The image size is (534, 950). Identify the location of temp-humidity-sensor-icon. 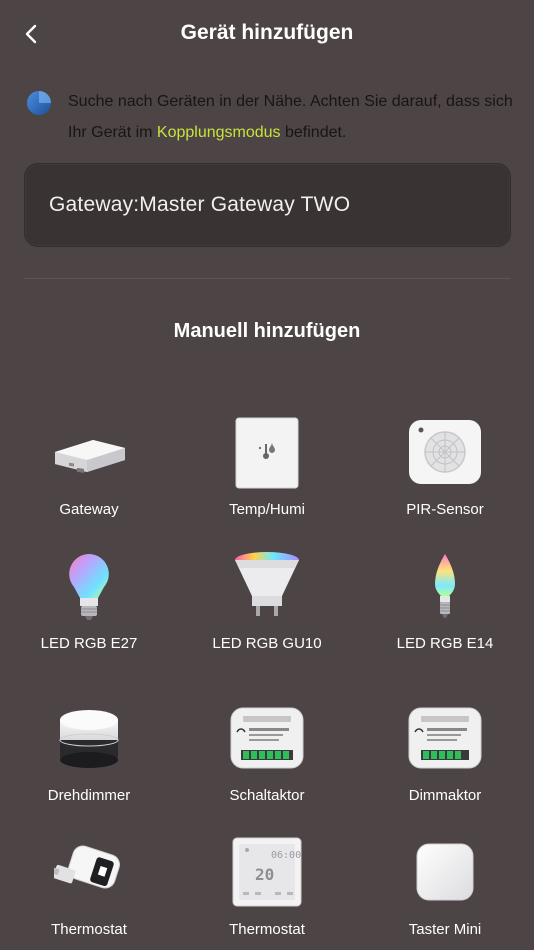
(267, 453).